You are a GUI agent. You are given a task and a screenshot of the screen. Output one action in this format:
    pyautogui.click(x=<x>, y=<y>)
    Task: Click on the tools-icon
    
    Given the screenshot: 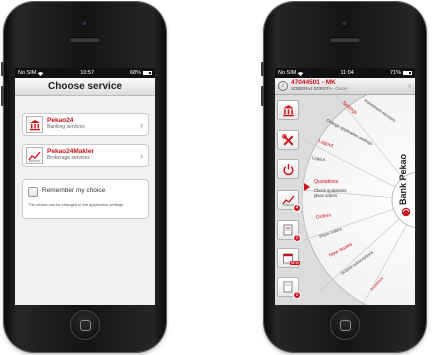 What is the action you would take?
    pyautogui.click(x=287, y=139)
    